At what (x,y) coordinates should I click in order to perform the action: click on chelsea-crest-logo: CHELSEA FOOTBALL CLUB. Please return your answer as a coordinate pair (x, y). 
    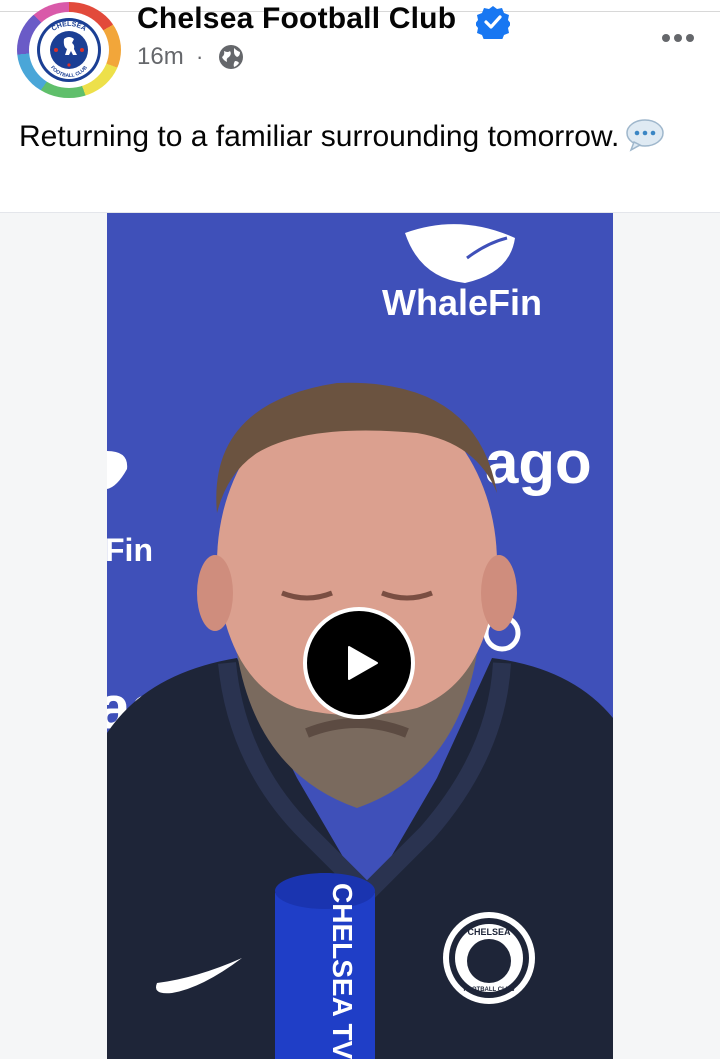
    Looking at the image, I should click on (69, 50).